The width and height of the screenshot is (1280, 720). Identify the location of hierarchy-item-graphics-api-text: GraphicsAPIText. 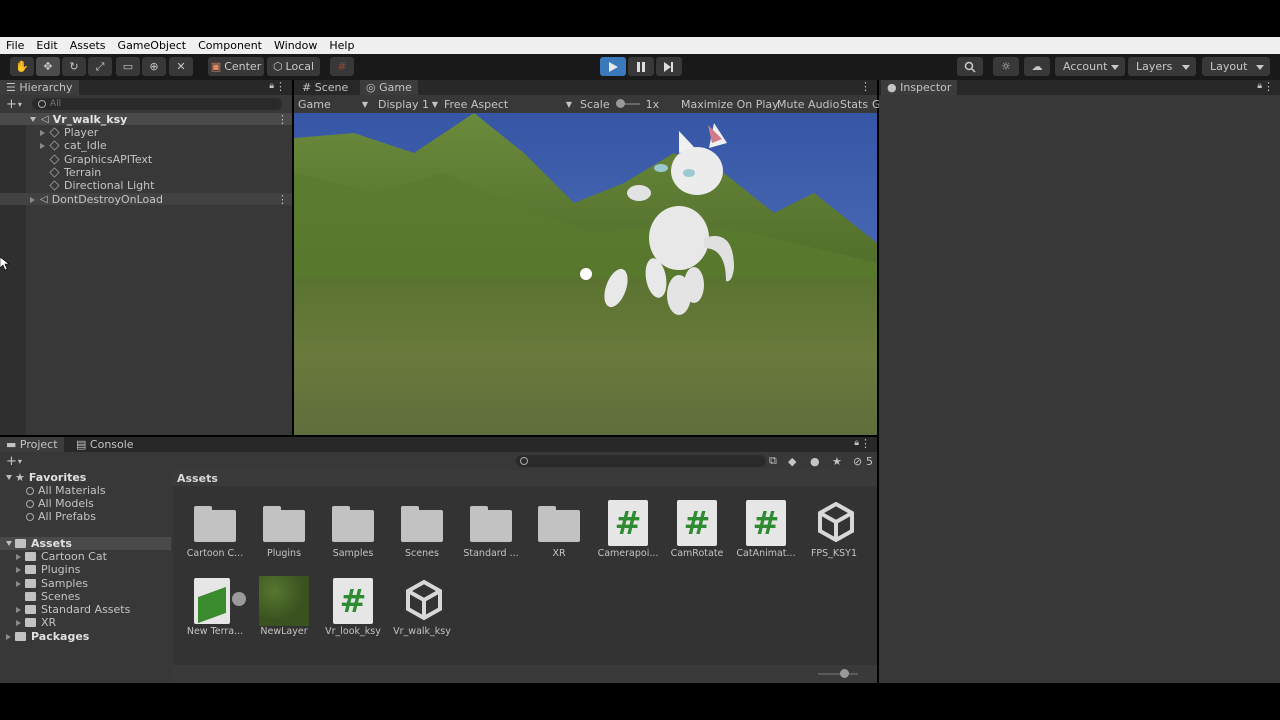
(100, 159).